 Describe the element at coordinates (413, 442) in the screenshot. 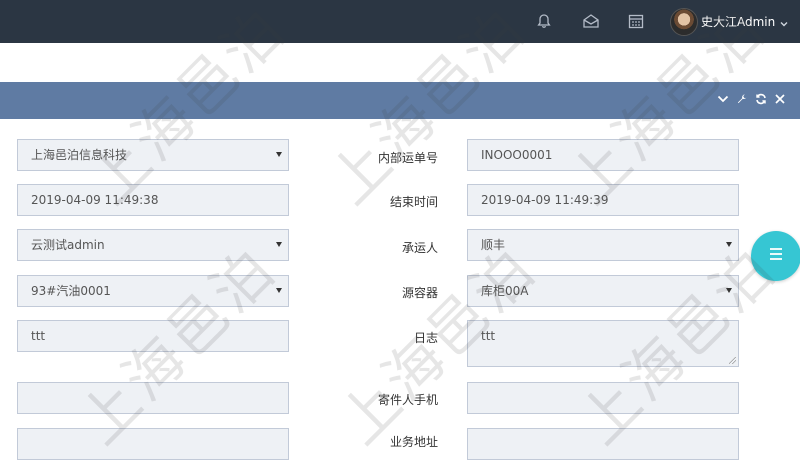

I see `address-label: 业务地址` at that location.